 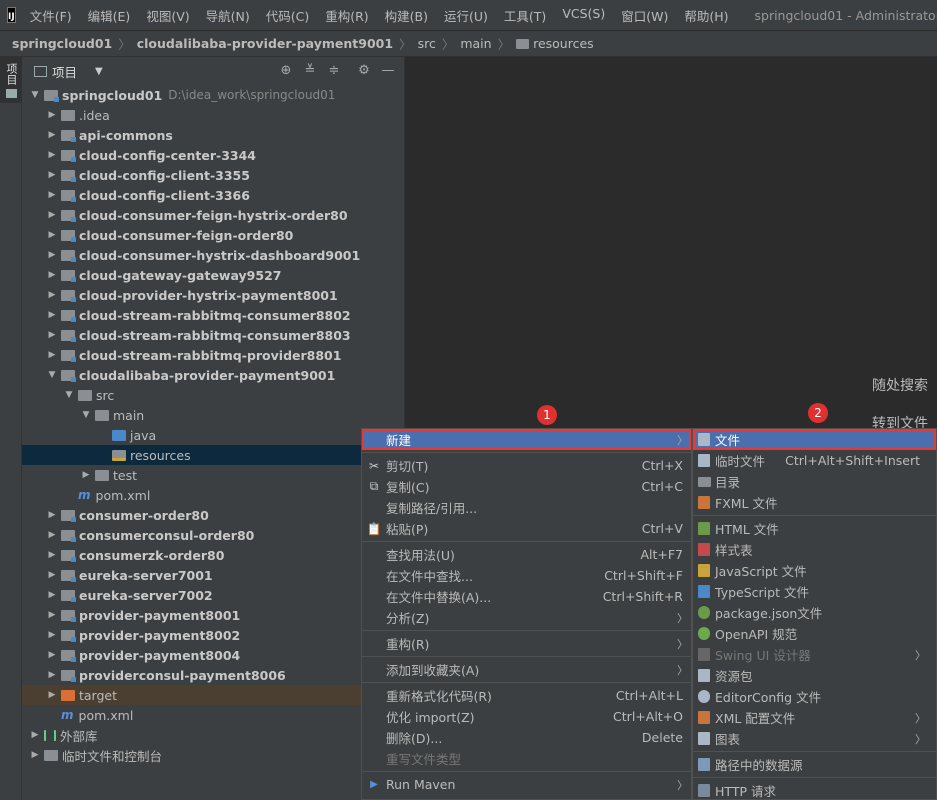 I want to click on new-submenu-item: FXML 文件, so click(x=814, y=502).